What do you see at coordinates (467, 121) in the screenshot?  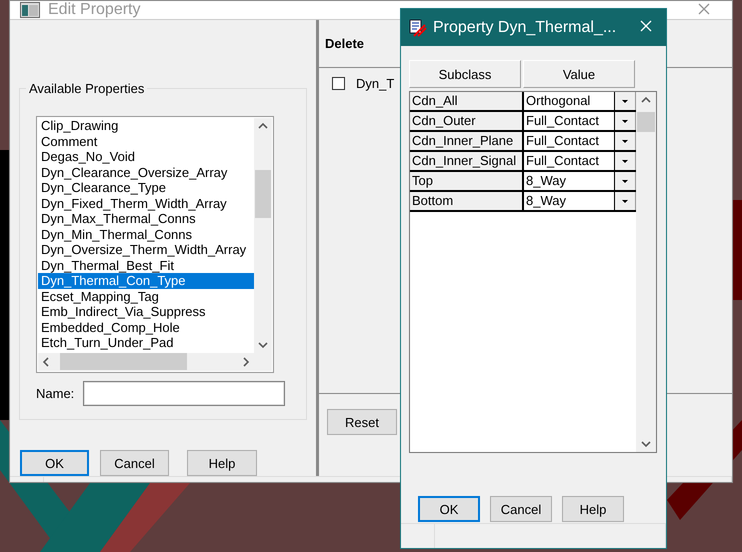 I see `subclass-cell: Cdn_Outer` at bounding box center [467, 121].